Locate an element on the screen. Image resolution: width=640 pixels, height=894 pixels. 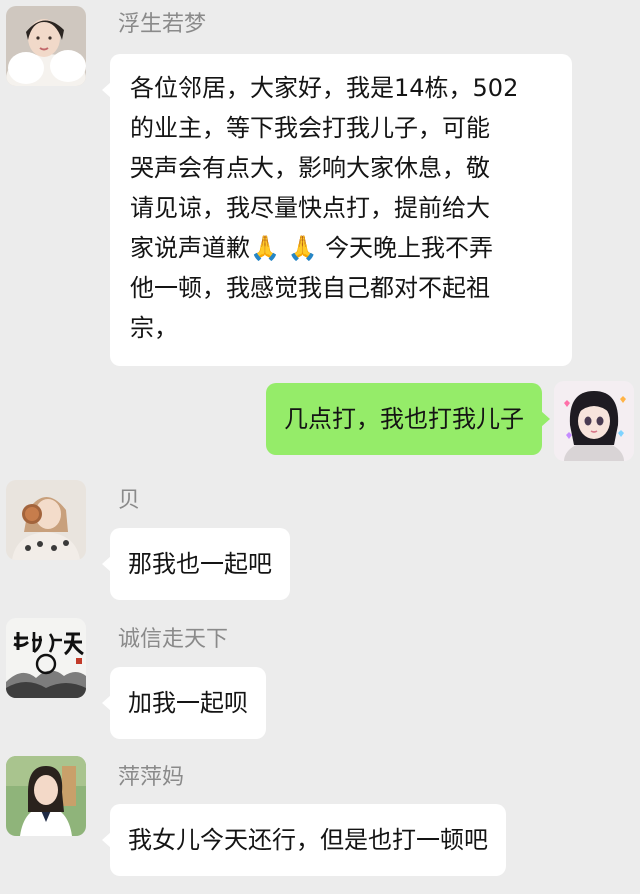
message-line: 宗， is located at coordinates (154, 328).